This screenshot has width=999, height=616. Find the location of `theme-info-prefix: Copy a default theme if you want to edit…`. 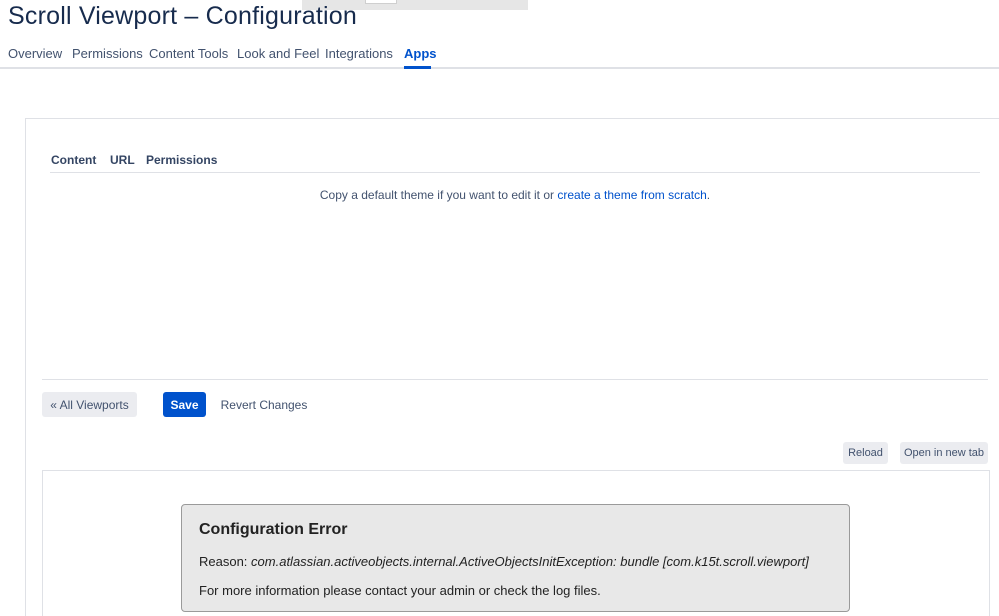

theme-info-prefix: Copy a default theme if you want to edit… is located at coordinates (438, 195).